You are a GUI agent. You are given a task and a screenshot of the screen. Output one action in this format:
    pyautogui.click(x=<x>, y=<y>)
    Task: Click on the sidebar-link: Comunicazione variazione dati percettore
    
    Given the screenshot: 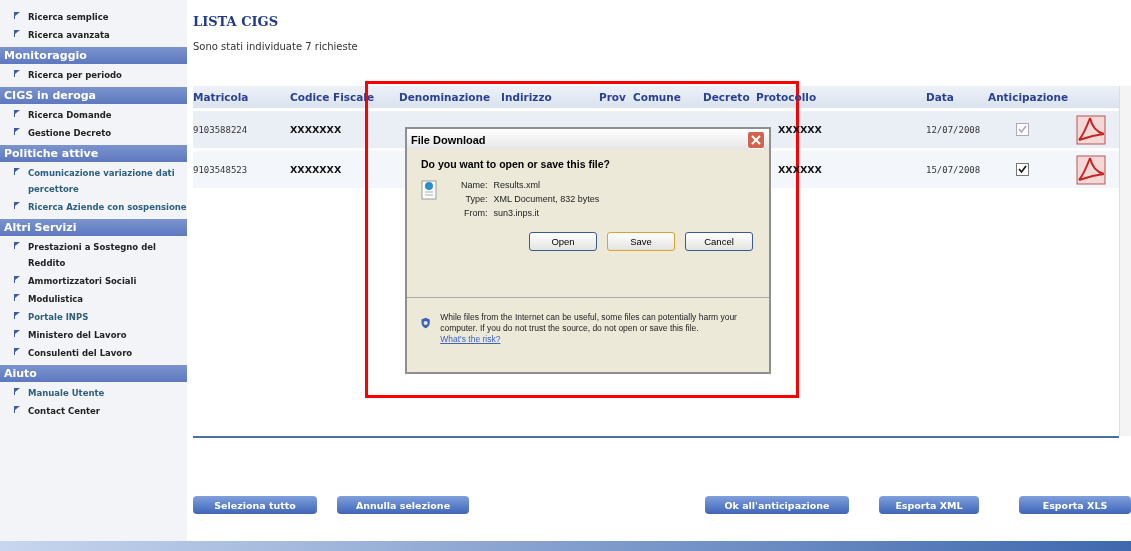 What is the action you would take?
    pyautogui.click(x=107, y=181)
    